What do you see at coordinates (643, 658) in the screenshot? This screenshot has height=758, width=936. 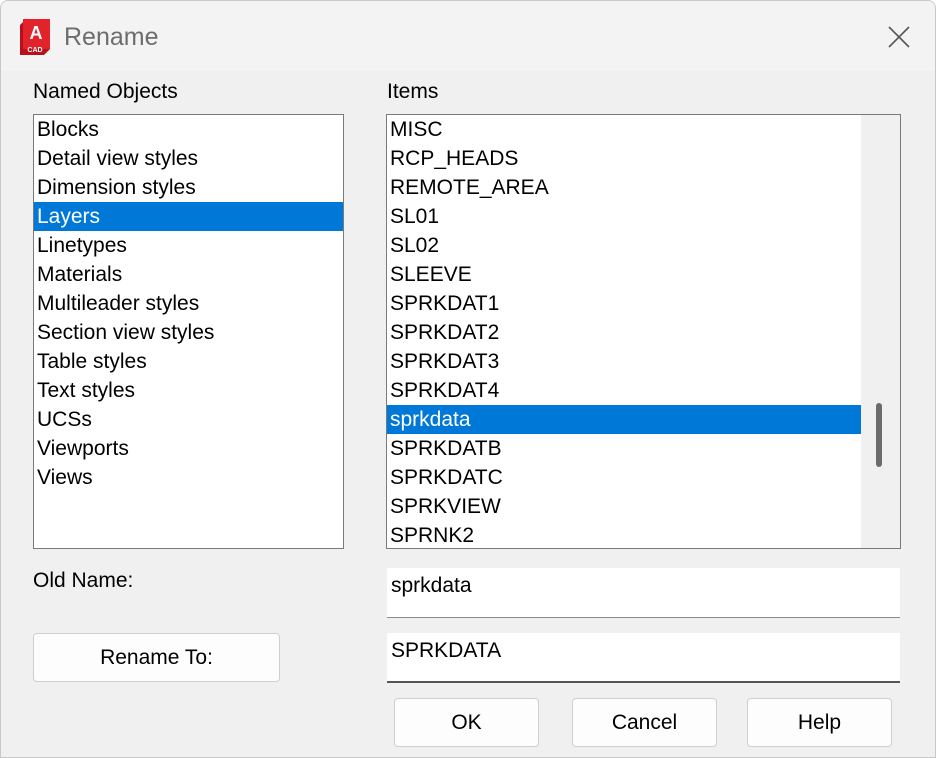 I see `rename-to-field: SPRKDATA` at bounding box center [643, 658].